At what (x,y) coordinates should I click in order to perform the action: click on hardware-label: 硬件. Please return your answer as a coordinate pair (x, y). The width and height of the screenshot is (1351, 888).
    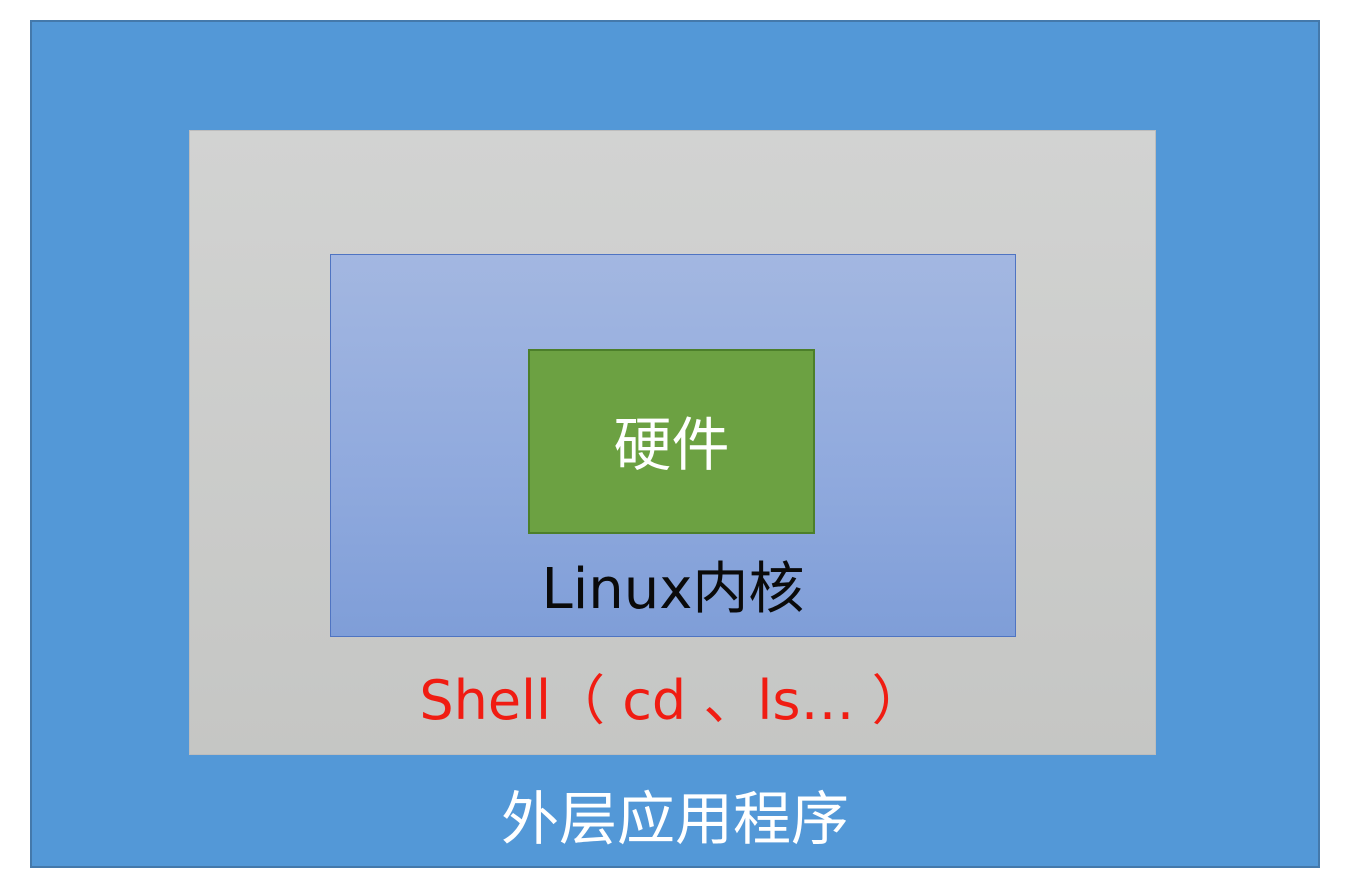
    Looking at the image, I should click on (671, 445).